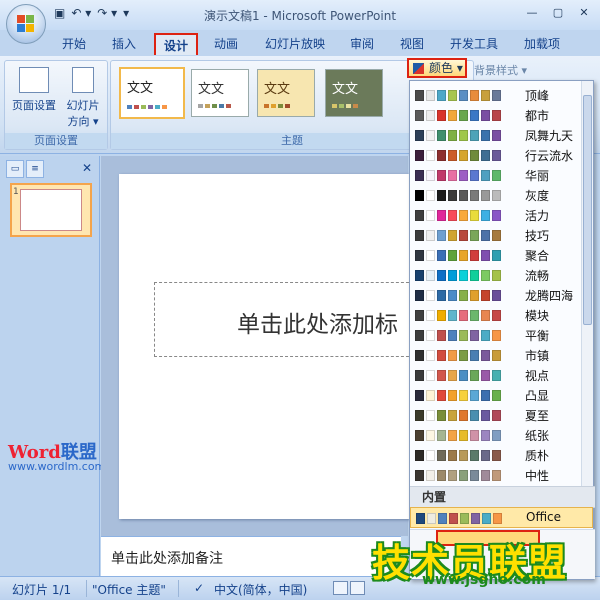 Image resolution: width=600 pixels, height=600 pixels. I want to click on color-scheme-name: 活力, so click(537, 216).